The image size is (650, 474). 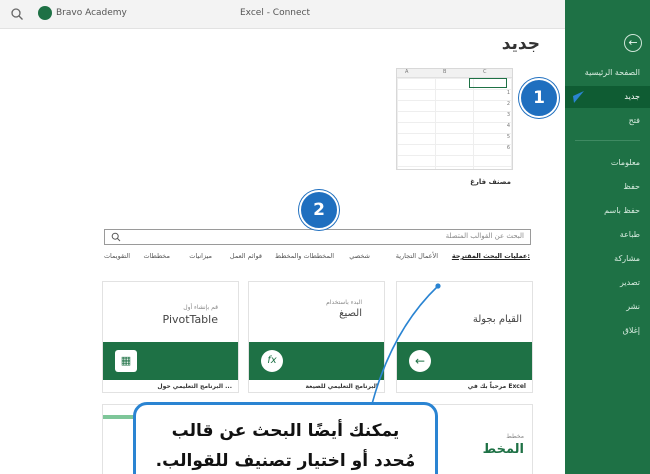 I want to click on callout-pointer-dot, so click(x=438, y=286).